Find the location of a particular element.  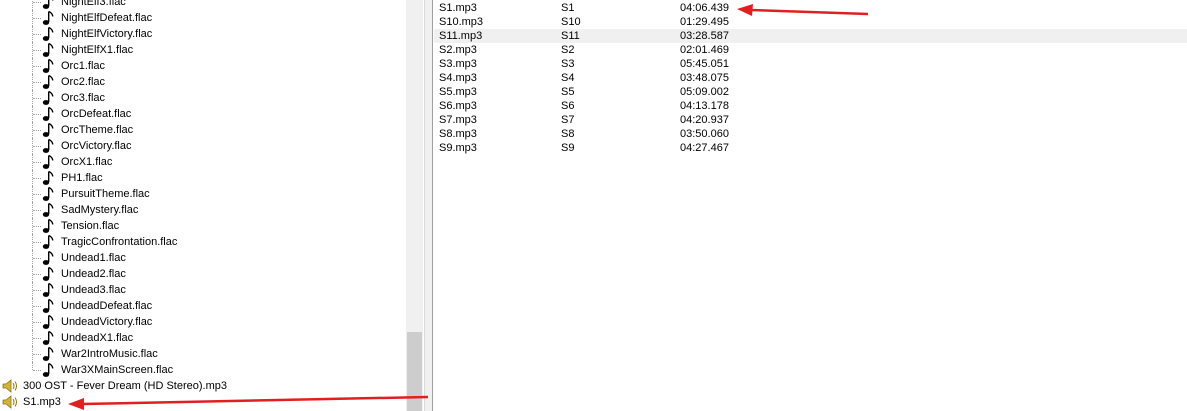

list-row: S9.mp3 S9 04:27.467 is located at coordinates (810, 148).